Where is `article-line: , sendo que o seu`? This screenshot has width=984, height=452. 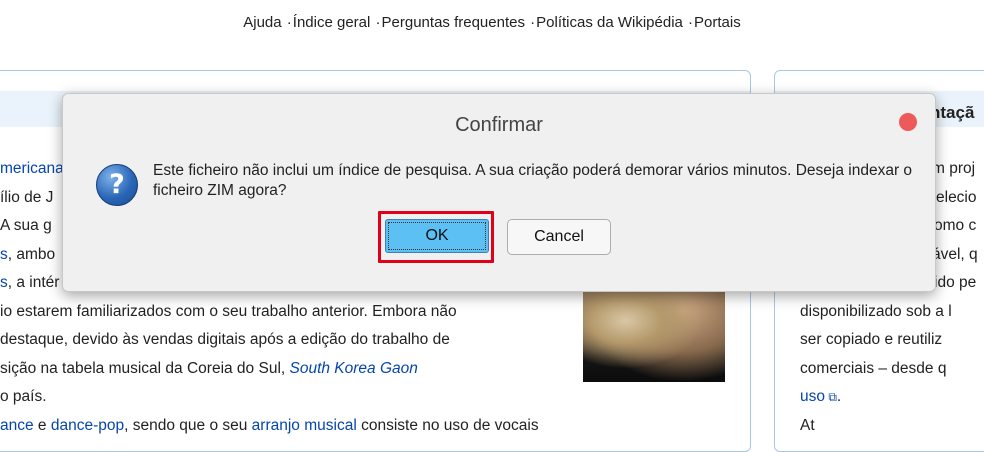 article-line: , sendo que o seu is located at coordinates (188, 425).